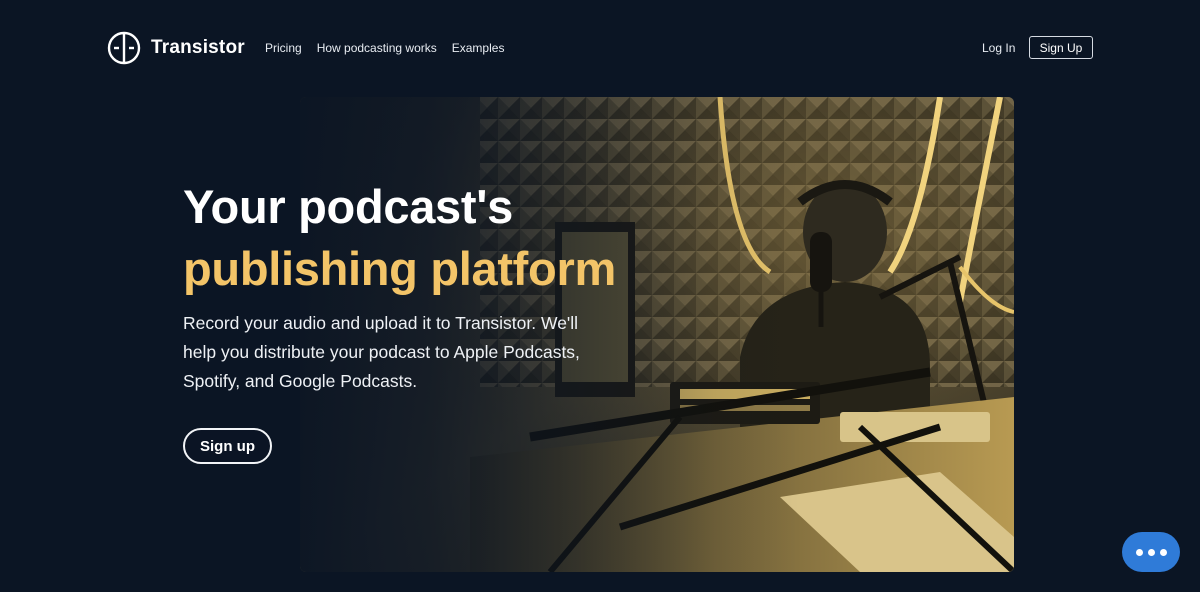  Describe the element at coordinates (377, 48) in the screenshot. I see `nav-link-how-podcasting-works: How podcasting works` at that location.